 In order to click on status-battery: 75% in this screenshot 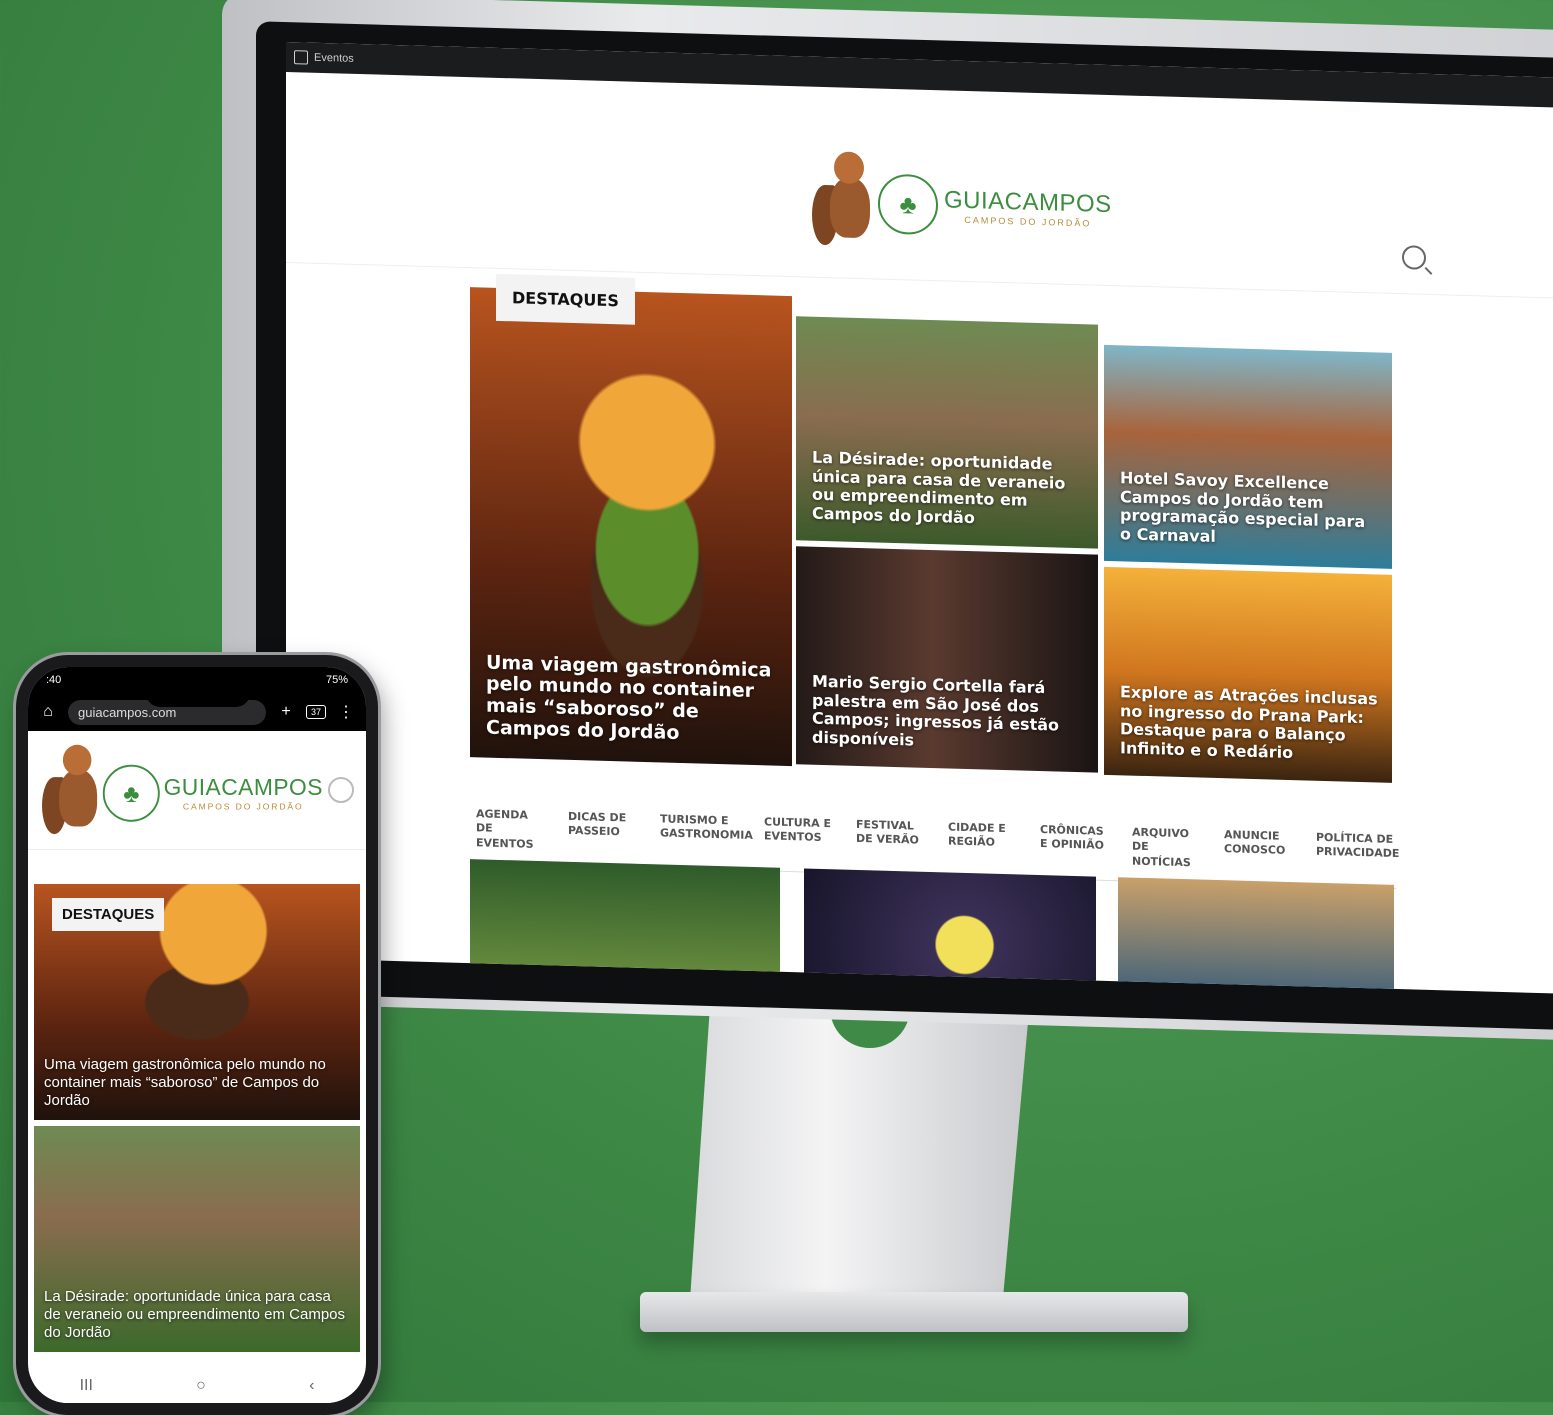, I will do `click(336, 680)`.